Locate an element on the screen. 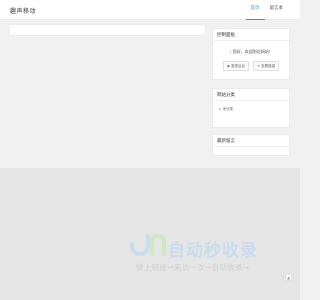 This screenshot has width=320, height=300. latest-comments-widget: 最新留言 is located at coordinates (251, 145).